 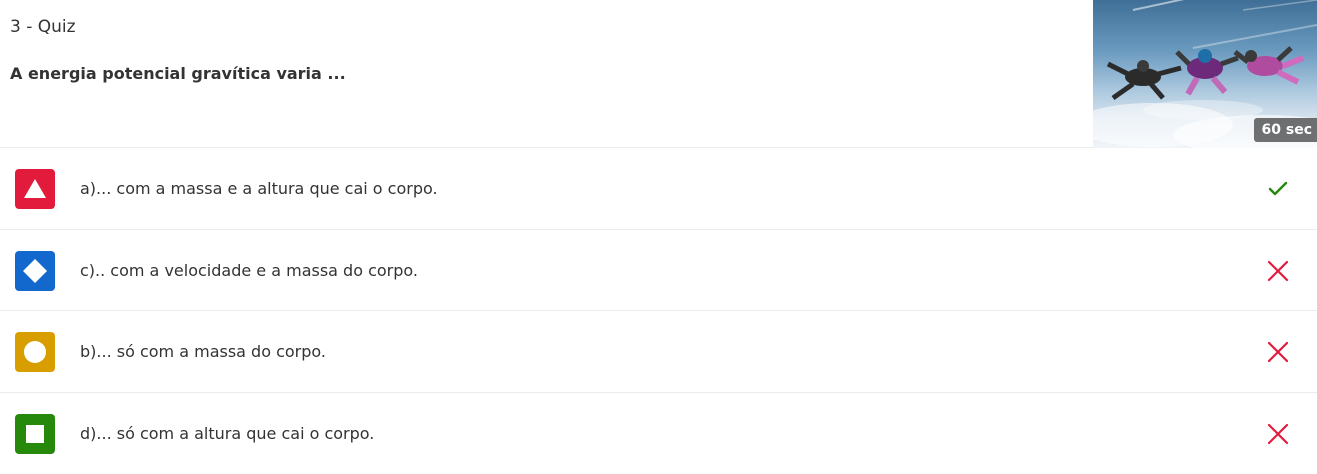 I want to click on answer-text: b)... só com a massa do corpo., so click(x=203, y=351).